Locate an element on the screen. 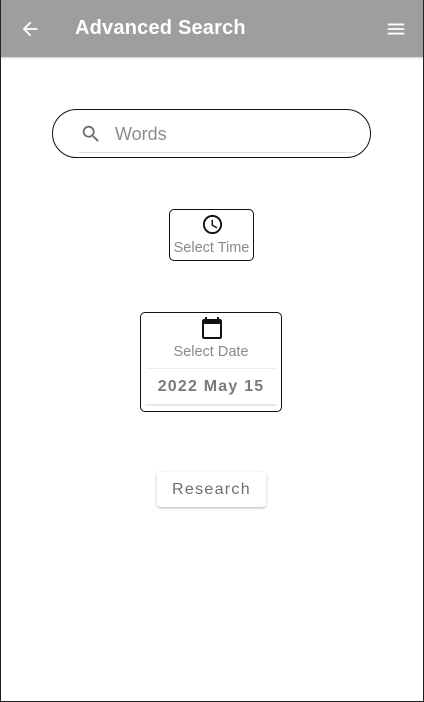 The width and height of the screenshot is (424, 702). page-title: Advanced Search is located at coordinates (160, 28).